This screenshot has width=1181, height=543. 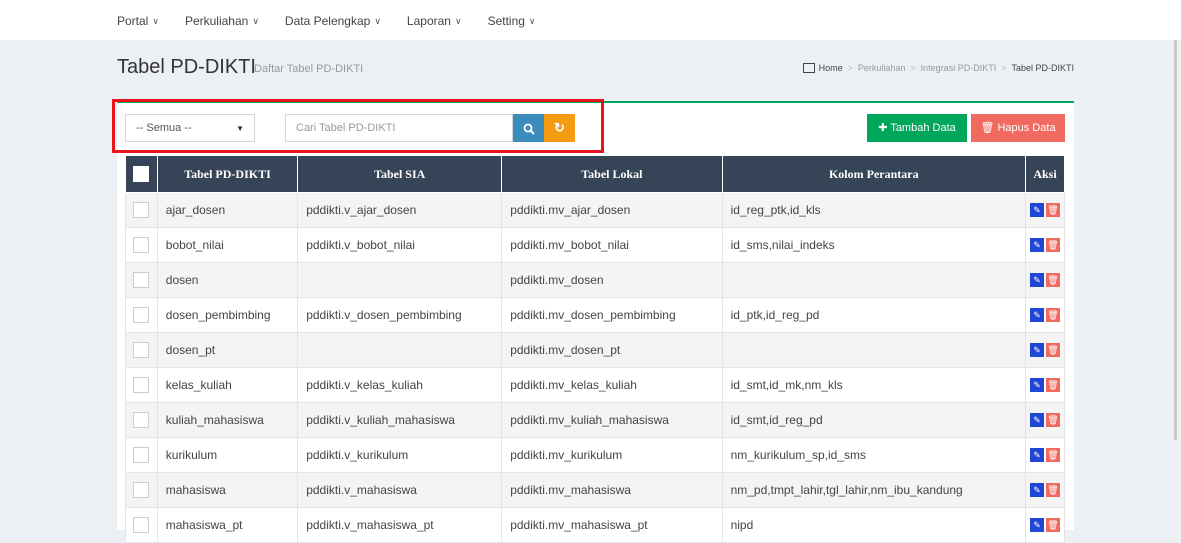 What do you see at coordinates (400, 350) in the screenshot?
I see `cell-tabel-sia` at bounding box center [400, 350].